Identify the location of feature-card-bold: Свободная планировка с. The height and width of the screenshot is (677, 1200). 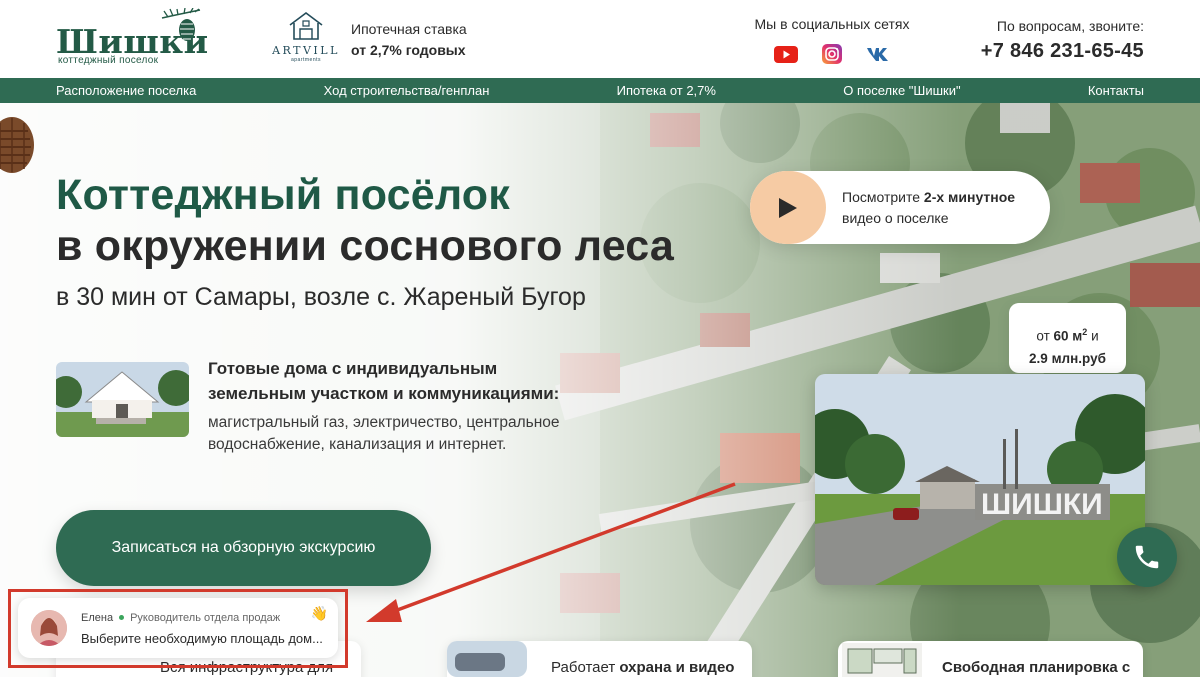
(1036, 667).